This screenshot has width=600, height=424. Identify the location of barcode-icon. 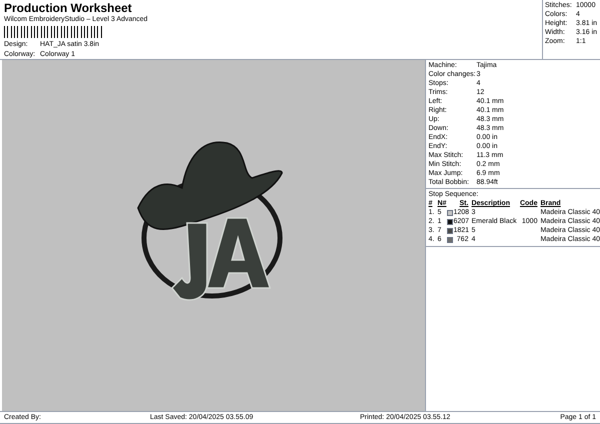
(54, 32).